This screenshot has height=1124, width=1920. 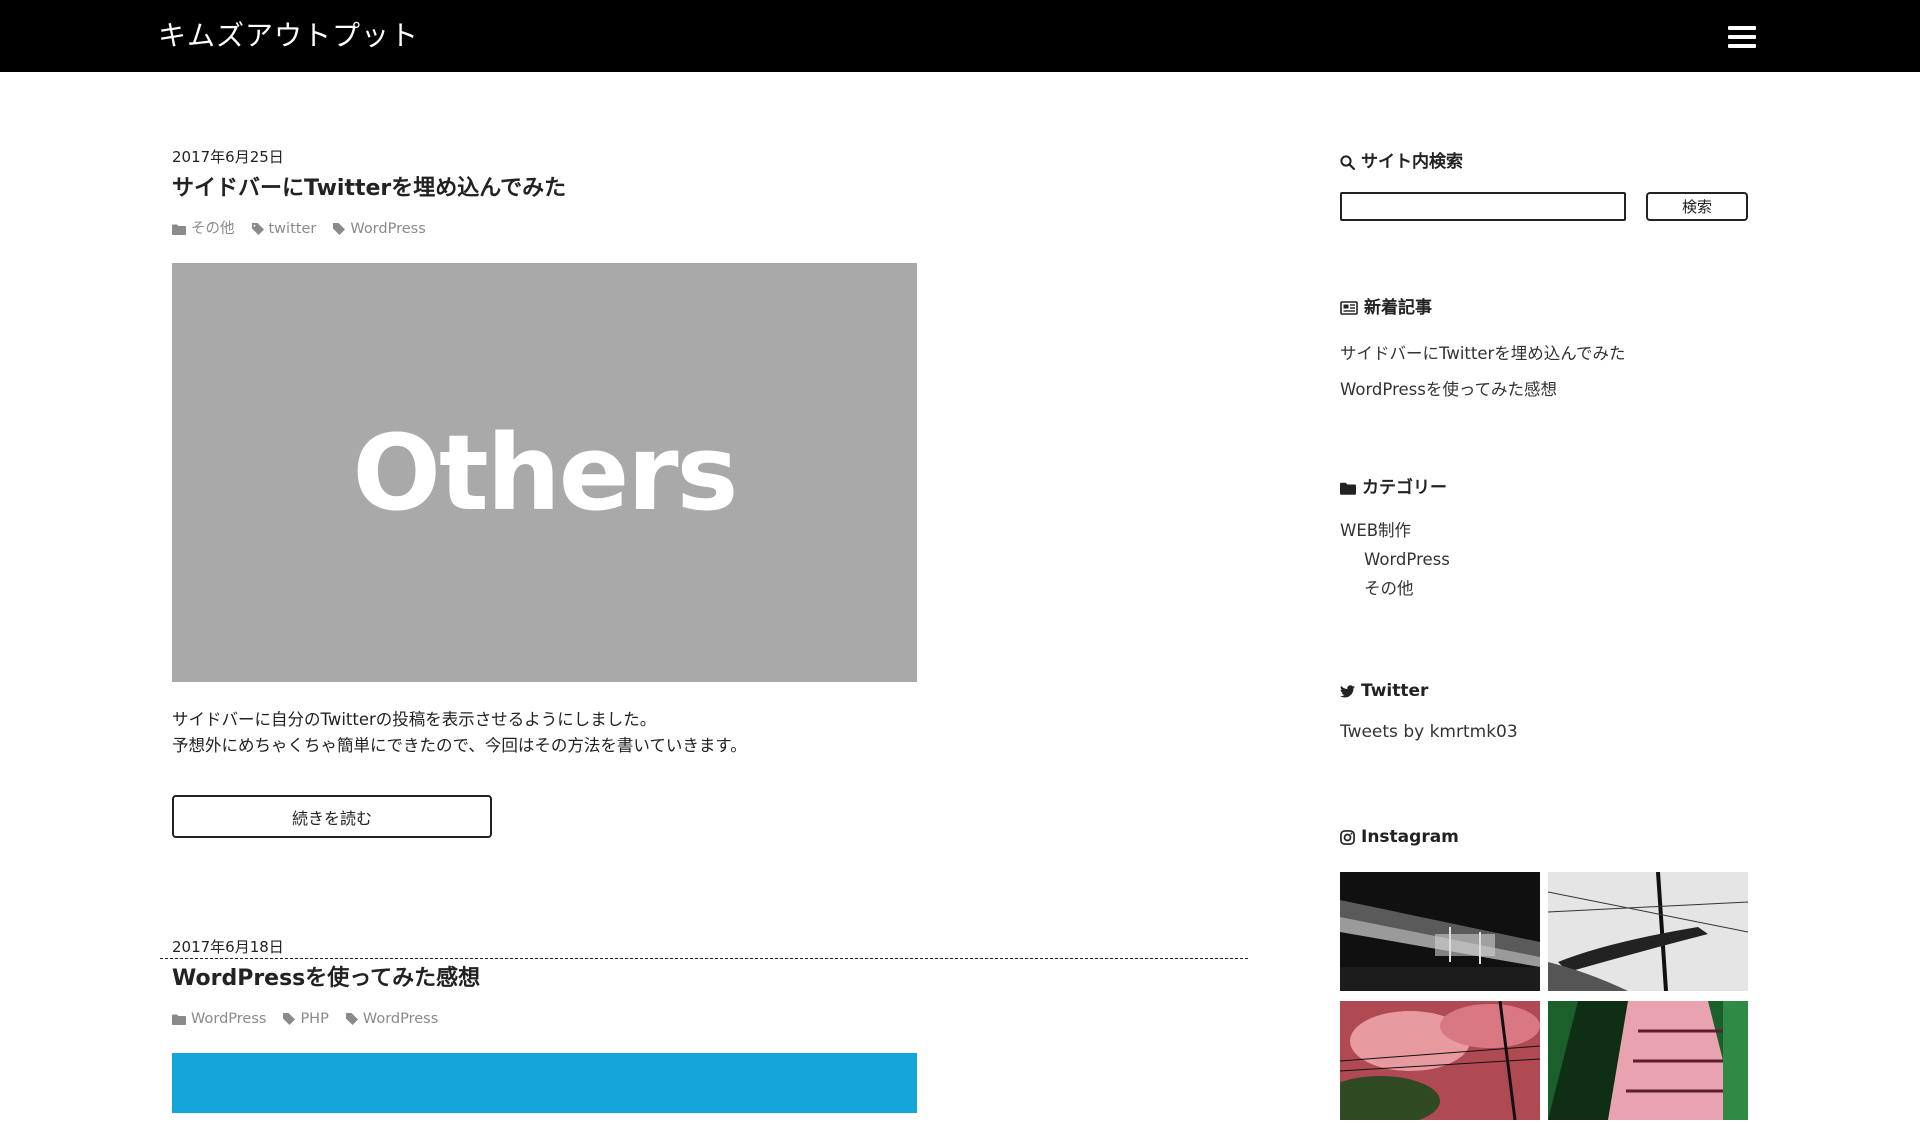 What do you see at coordinates (1697, 206) in the screenshot?
I see `search-button: 検索` at bounding box center [1697, 206].